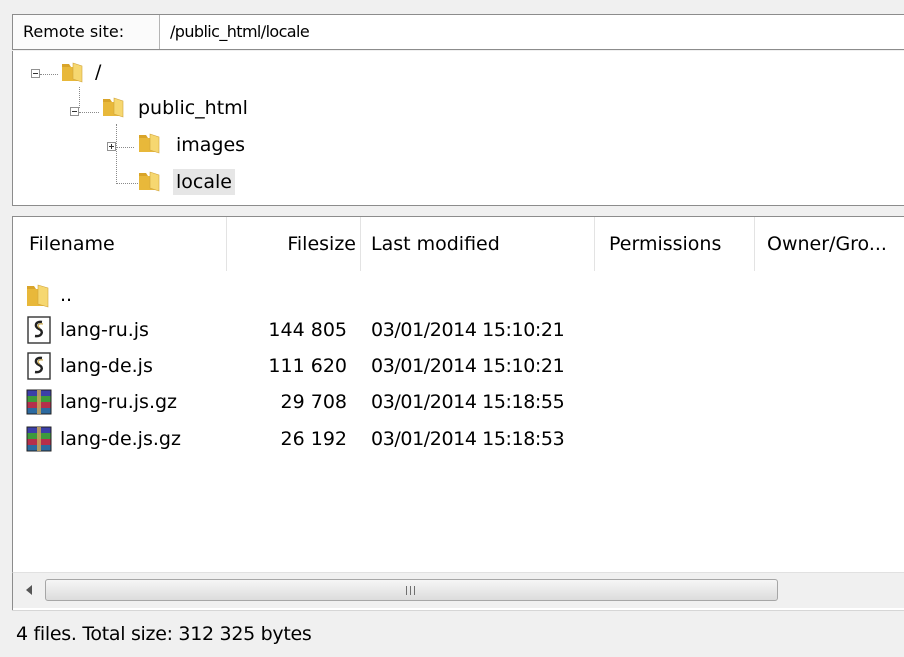 This screenshot has height=657, width=904. Describe the element at coordinates (193, 108) in the screenshot. I see `tree-node-public-html: public_html` at that location.